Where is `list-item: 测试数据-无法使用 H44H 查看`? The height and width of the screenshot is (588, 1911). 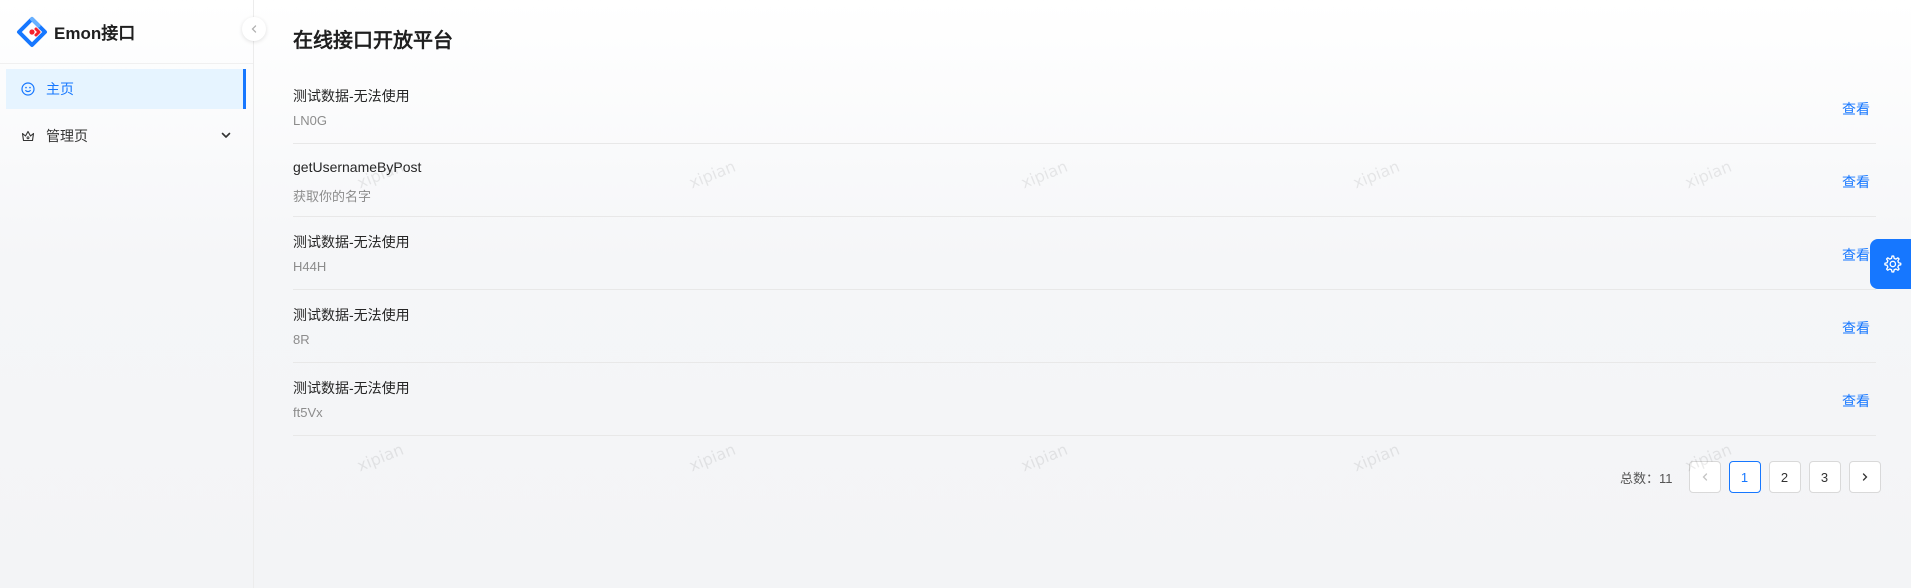 list-item: 测试数据-无法使用 H44H 查看 is located at coordinates (1084, 253).